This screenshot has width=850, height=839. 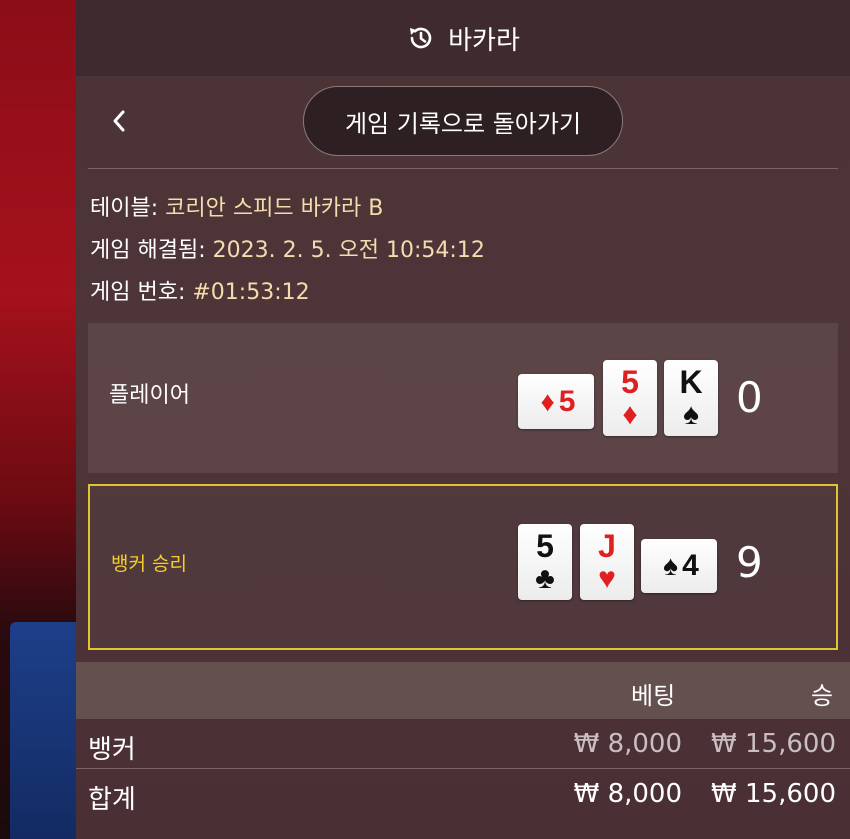 What do you see at coordinates (749, 562) in the screenshot?
I see `banker-score: 9` at bounding box center [749, 562].